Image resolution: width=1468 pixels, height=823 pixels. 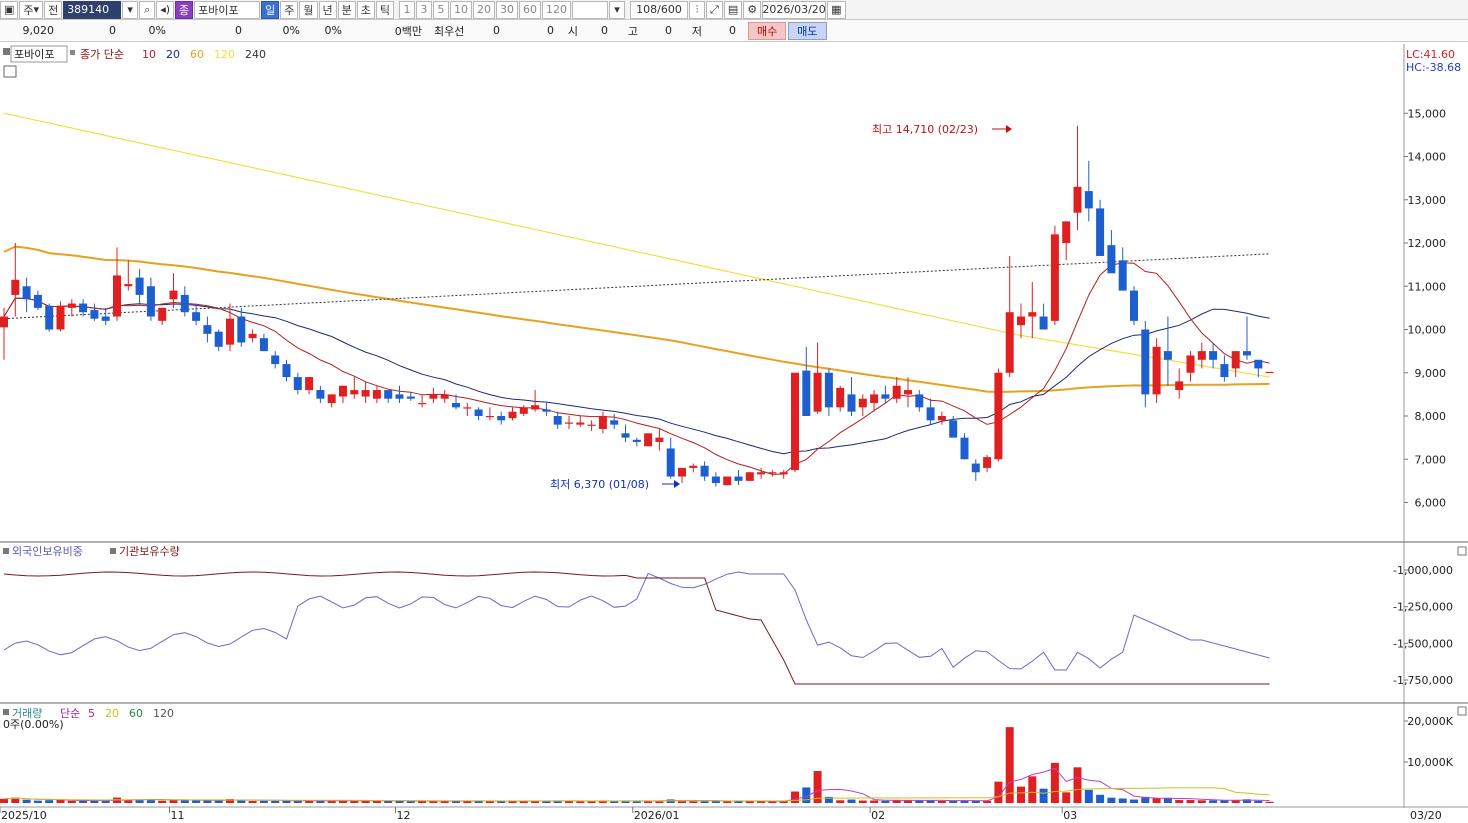 I want to click on volume-bars, so click(x=637, y=765).